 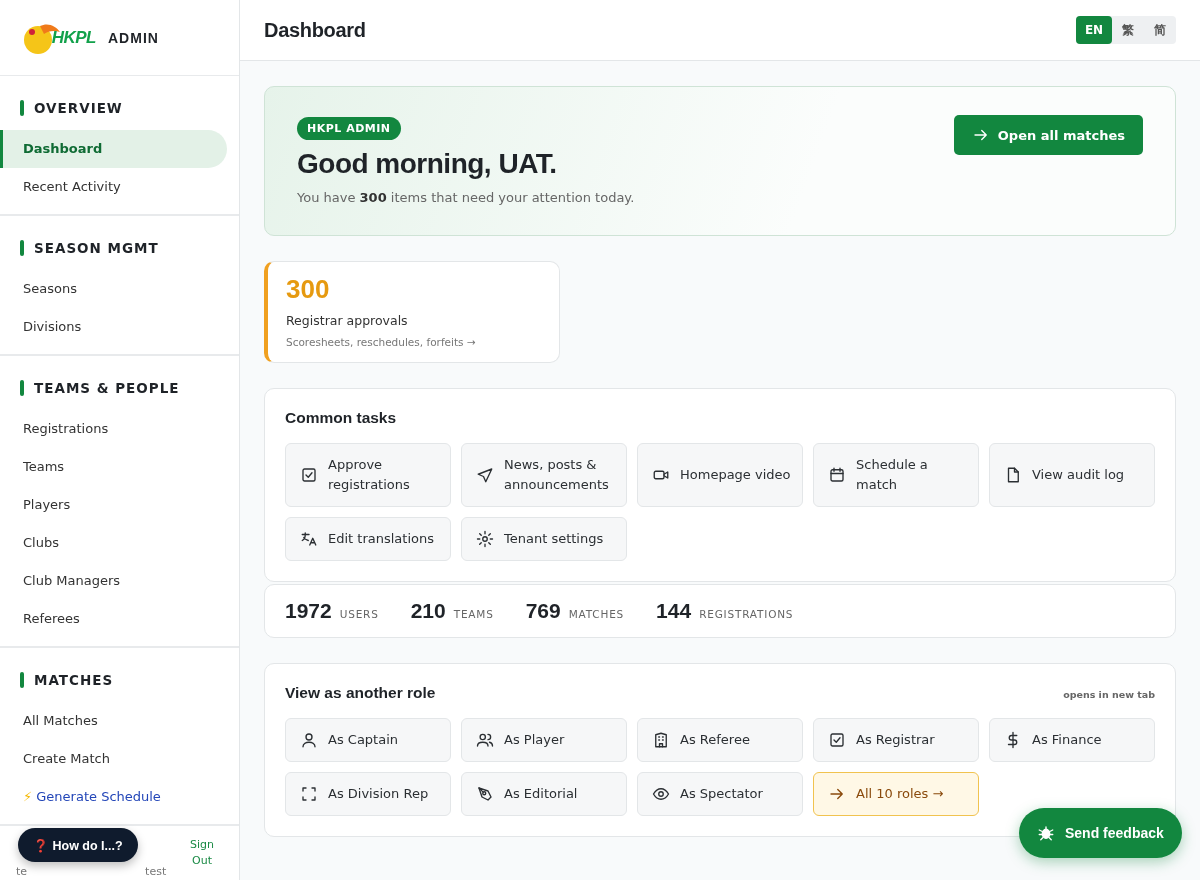 What do you see at coordinates (368, 475) in the screenshot?
I see `task-button: Approve registrations` at bounding box center [368, 475].